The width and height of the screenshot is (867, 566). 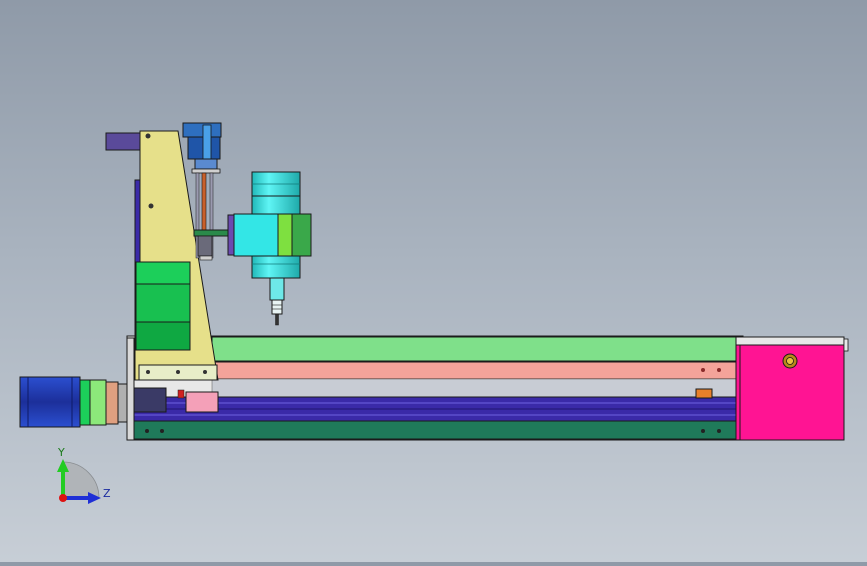 I want to click on spindle-assembly, so click(x=269, y=248).